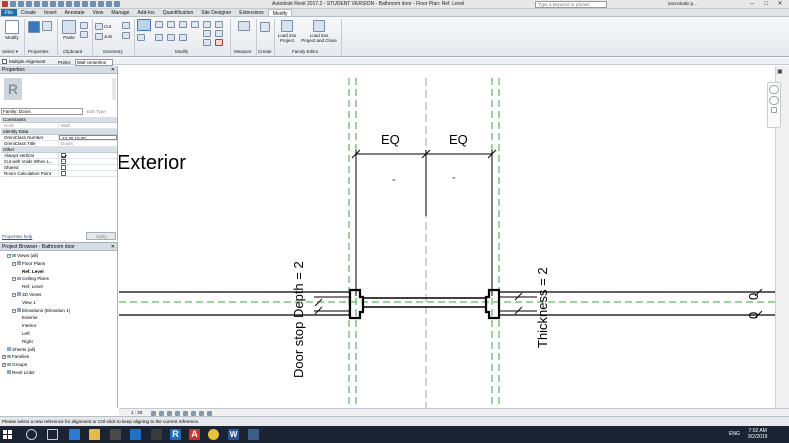 The height and width of the screenshot is (443, 789). Describe the element at coordinates (37, 4) in the screenshot. I see `redo-icon` at that location.